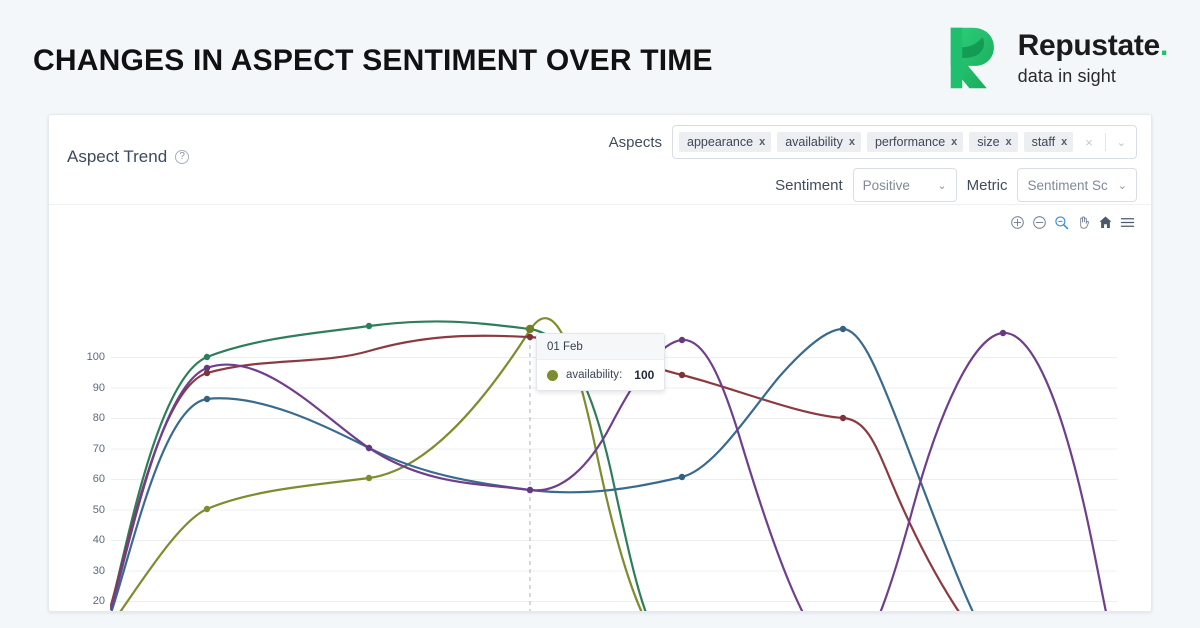 This screenshot has height=628, width=1200. Describe the element at coordinates (720, 142) in the screenshot. I see `chip-label: appearance` at that location.